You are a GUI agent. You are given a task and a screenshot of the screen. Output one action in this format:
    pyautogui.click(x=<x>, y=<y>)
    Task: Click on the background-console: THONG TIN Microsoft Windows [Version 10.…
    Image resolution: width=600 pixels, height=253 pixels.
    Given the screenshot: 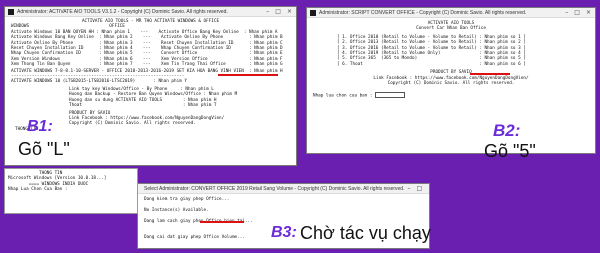 What is the action you would take?
    pyautogui.click(x=71, y=191)
    